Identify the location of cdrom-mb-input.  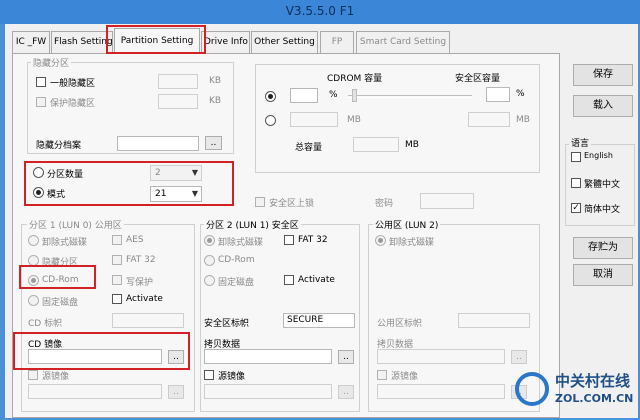
(314, 119).